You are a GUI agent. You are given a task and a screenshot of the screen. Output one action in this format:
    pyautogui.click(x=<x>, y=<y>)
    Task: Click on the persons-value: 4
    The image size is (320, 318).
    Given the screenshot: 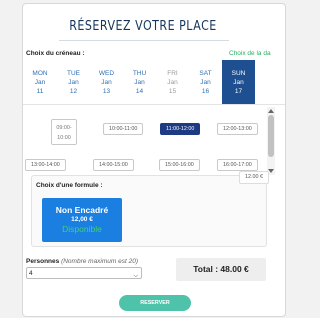 What is the action you would take?
    pyautogui.click(x=31, y=273)
    